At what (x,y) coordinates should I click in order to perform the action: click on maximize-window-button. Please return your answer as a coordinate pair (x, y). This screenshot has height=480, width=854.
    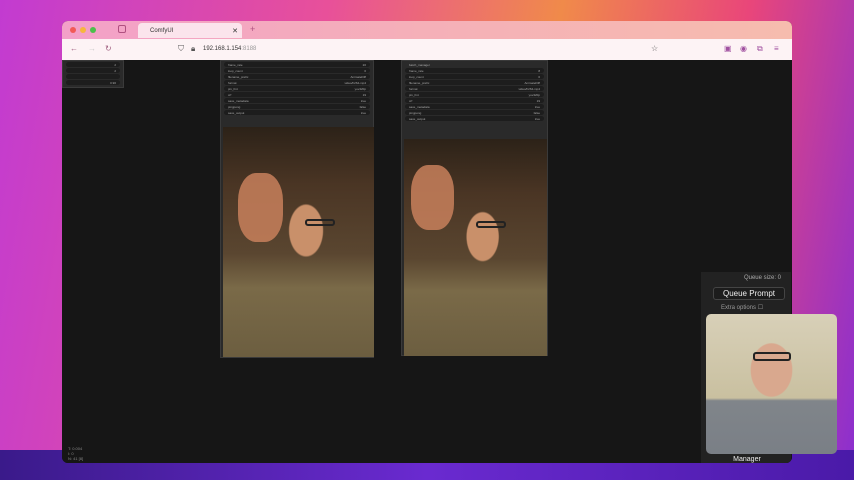
    Looking at the image, I should click on (93, 30).